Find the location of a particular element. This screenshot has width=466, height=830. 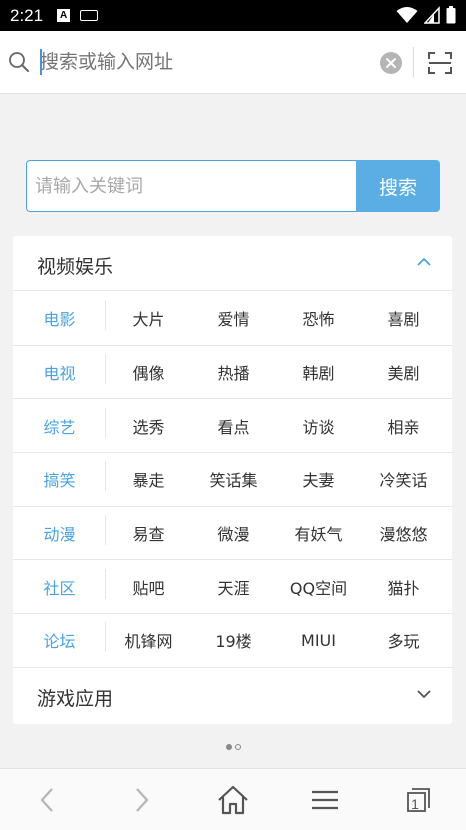

signal-icon is located at coordinates (432, 15).